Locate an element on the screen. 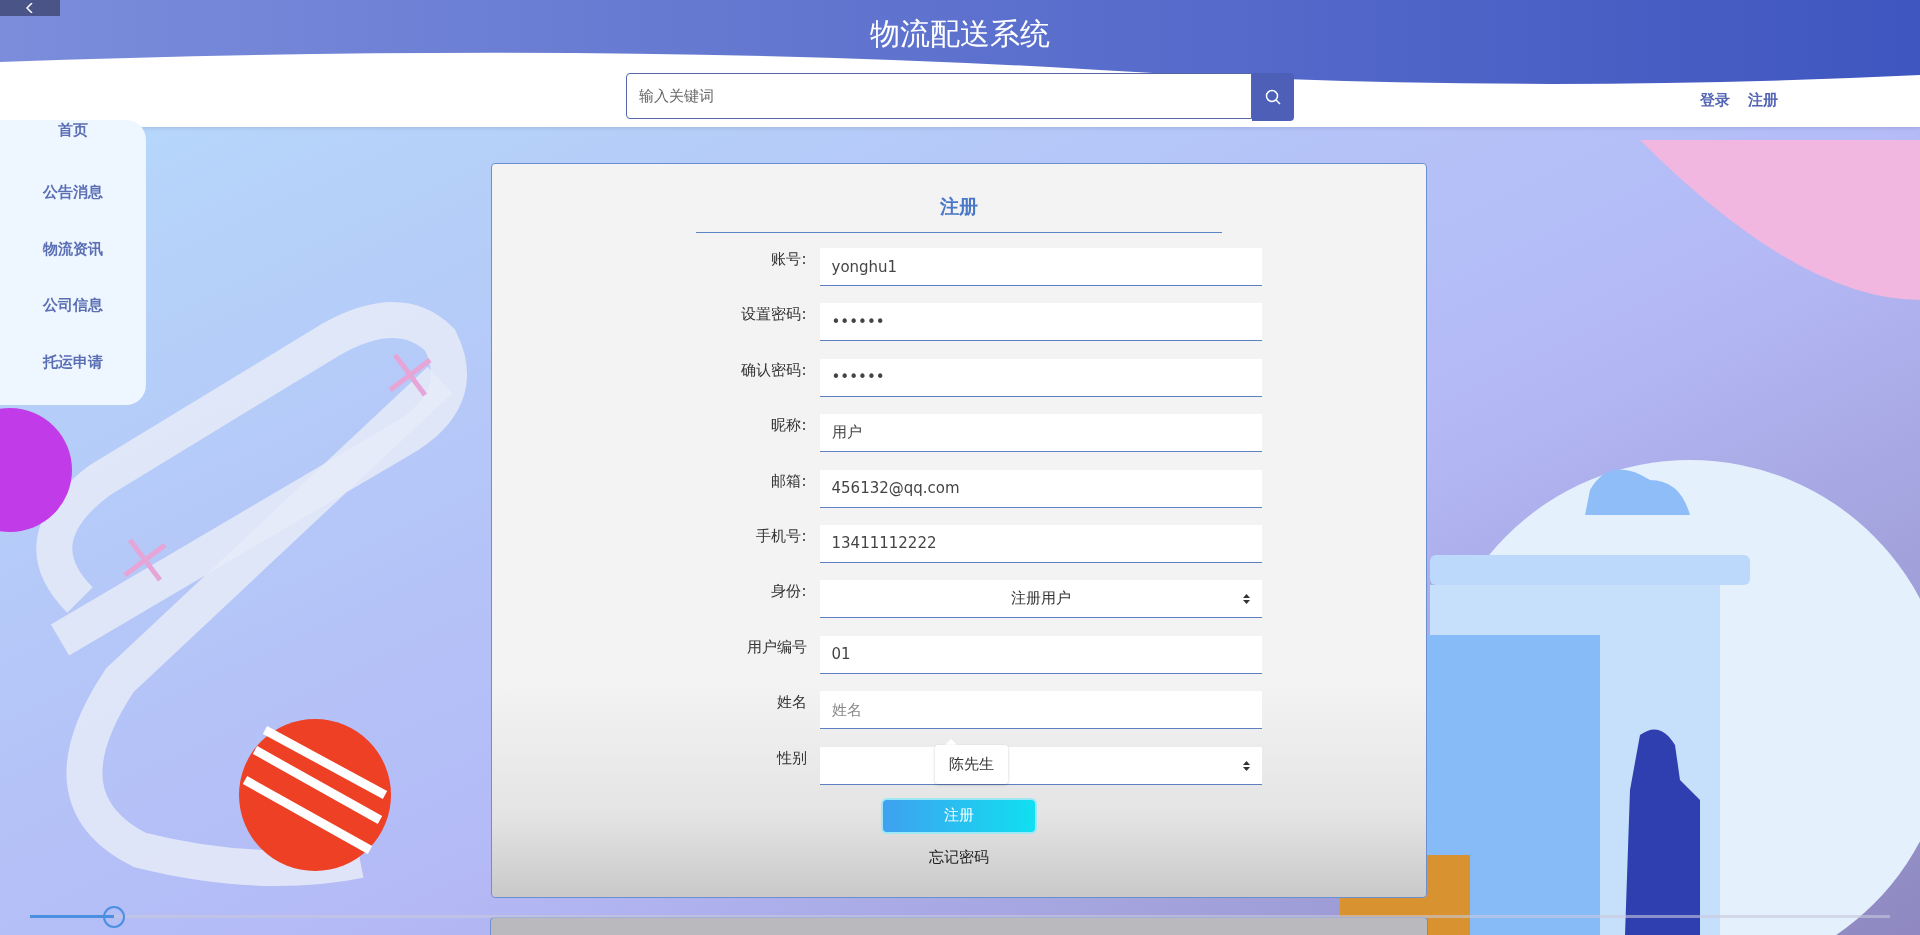  back-button is located at coordinates (30, 8).